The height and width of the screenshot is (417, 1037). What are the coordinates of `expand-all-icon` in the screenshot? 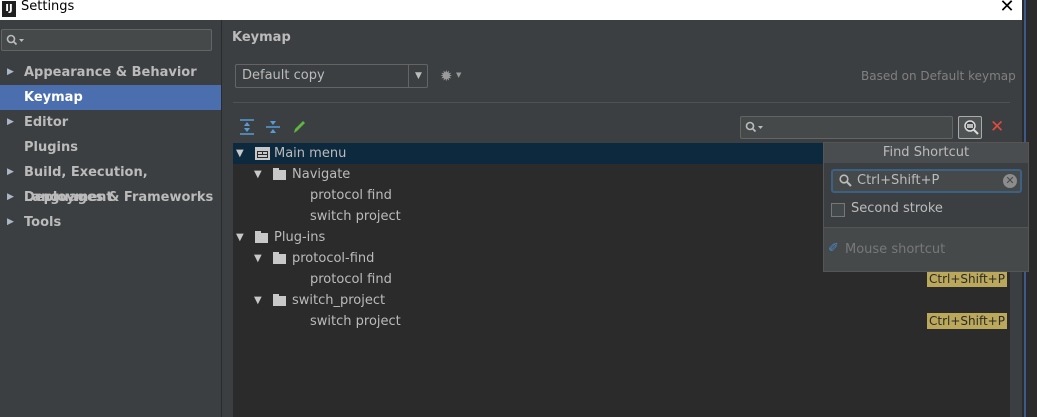 It's located at (247, 127).